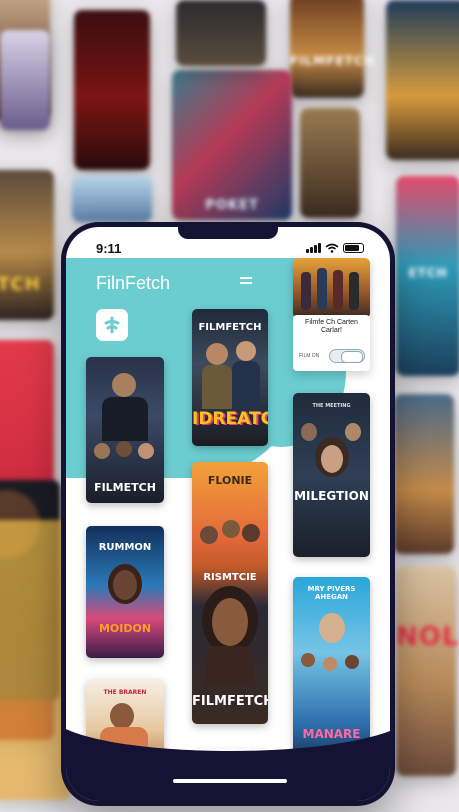 Image resolution: width=459 pixels, height=812 pixels. What do you see at coordinates (133, 283) in the screenshot?
I see `app-title: FilnFetch` at bounding box center [133, 283].